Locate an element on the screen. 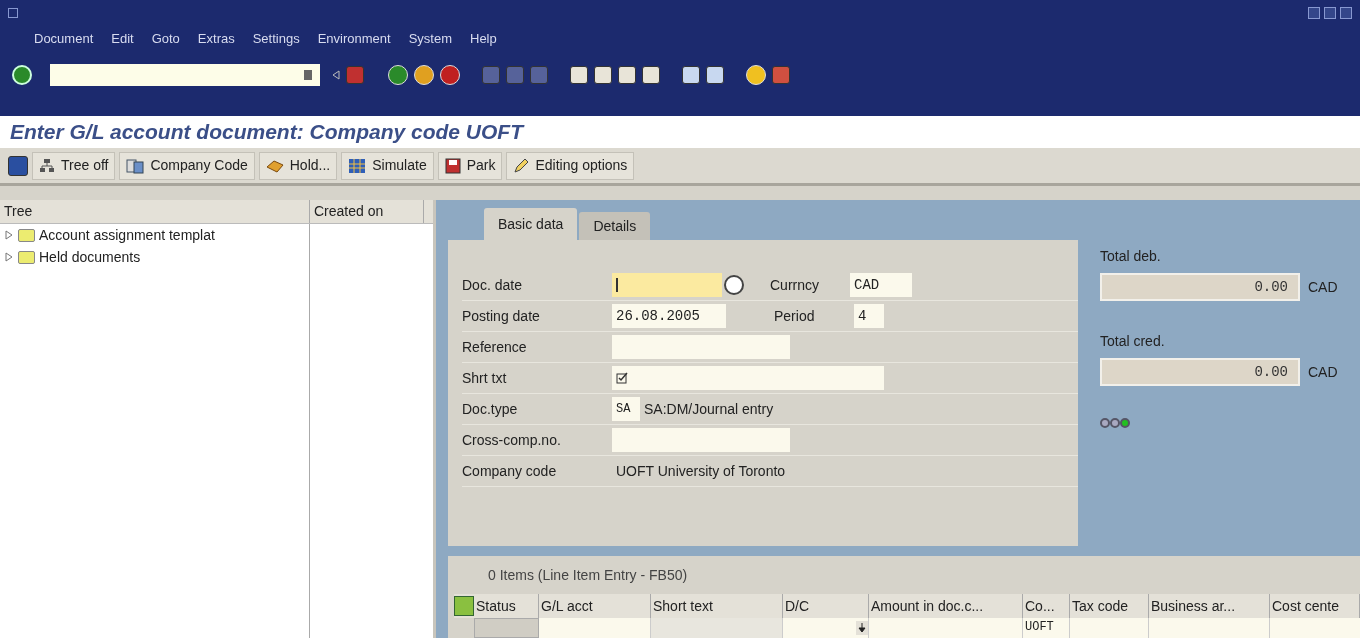 Image resolution: width=1360 pixels, height=638 pixels. hierarchy-icon is located at coordinates (47, 165).